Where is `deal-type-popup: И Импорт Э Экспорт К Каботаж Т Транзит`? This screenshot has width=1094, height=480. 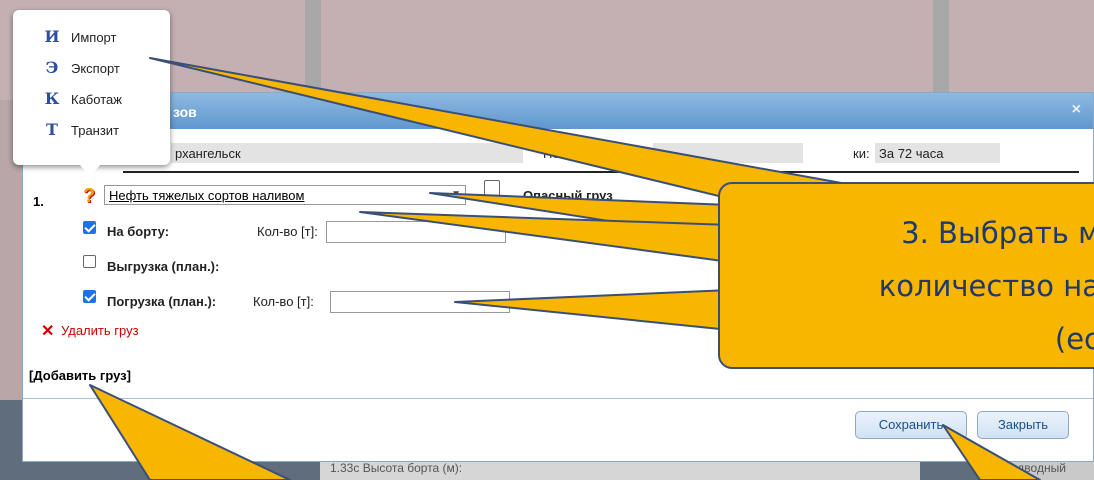 deal-type-popup: И Импорт Э Экспорт К Каботаж Т Транзит is located at coordinates (91, 87).